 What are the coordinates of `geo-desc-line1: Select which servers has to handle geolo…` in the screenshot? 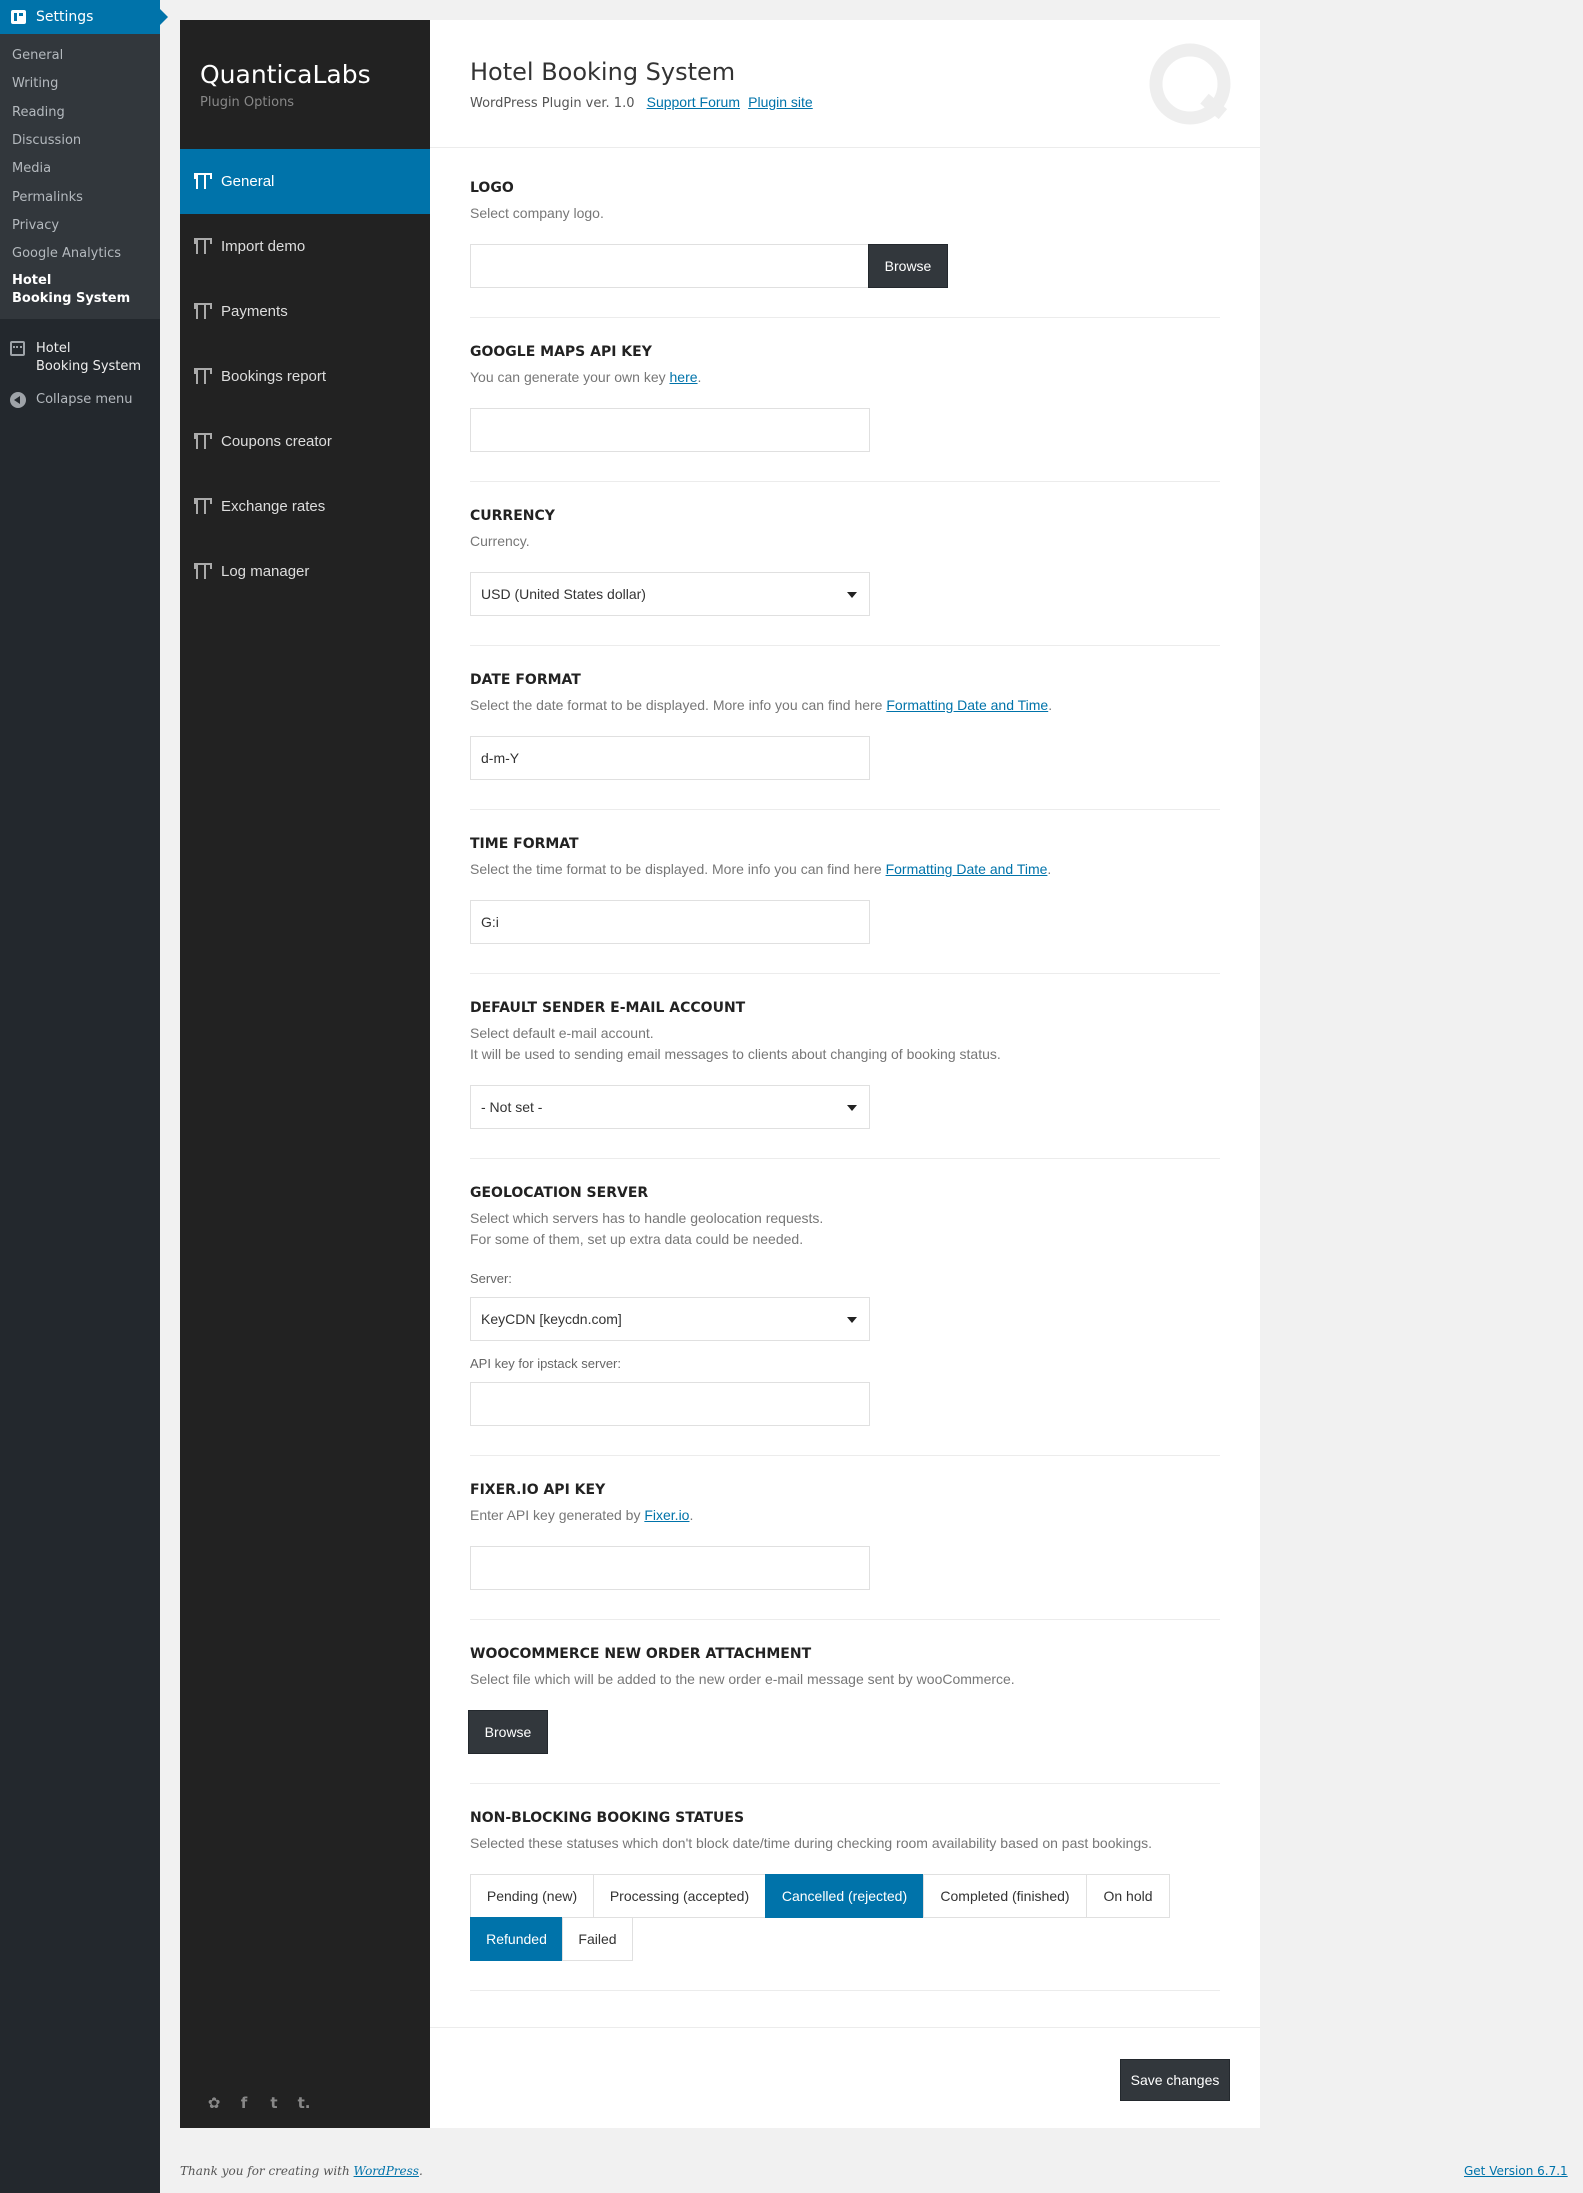 It's located at (647, 1218).